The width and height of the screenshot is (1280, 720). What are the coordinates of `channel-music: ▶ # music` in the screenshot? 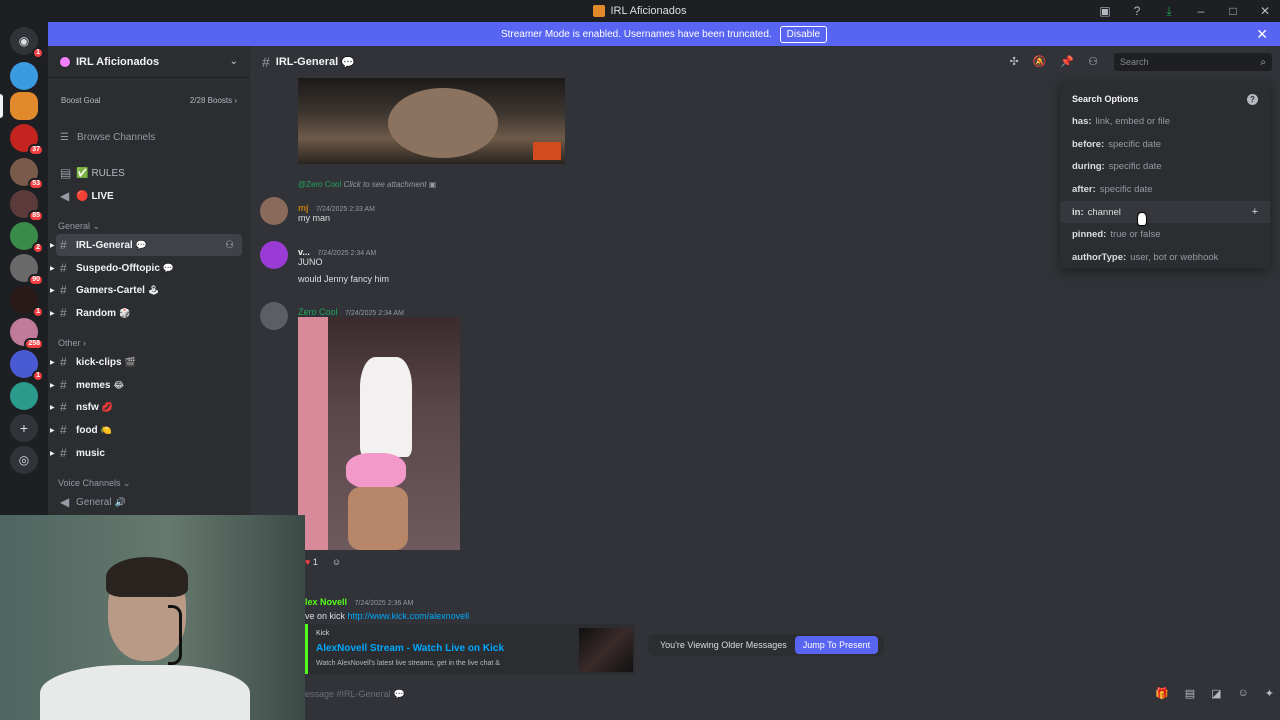 It's located at (146, 453).